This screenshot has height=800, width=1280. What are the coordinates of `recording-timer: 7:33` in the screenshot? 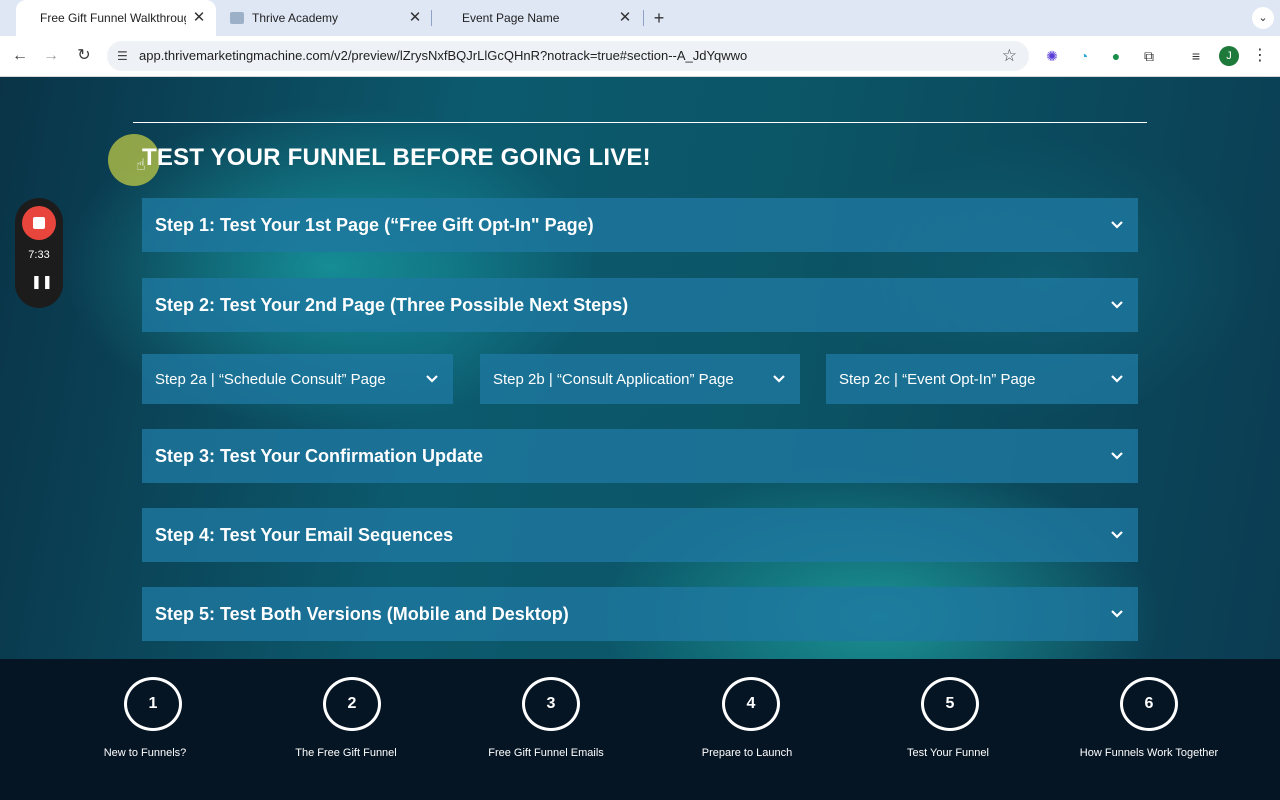 It's located at (39, 255).